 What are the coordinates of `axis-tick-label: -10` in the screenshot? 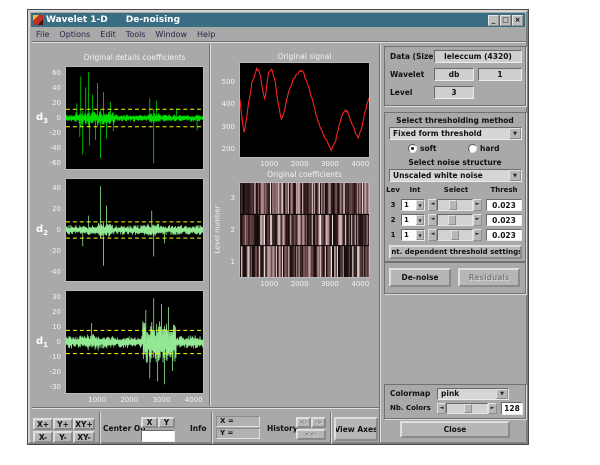 It's located at (55, 356).